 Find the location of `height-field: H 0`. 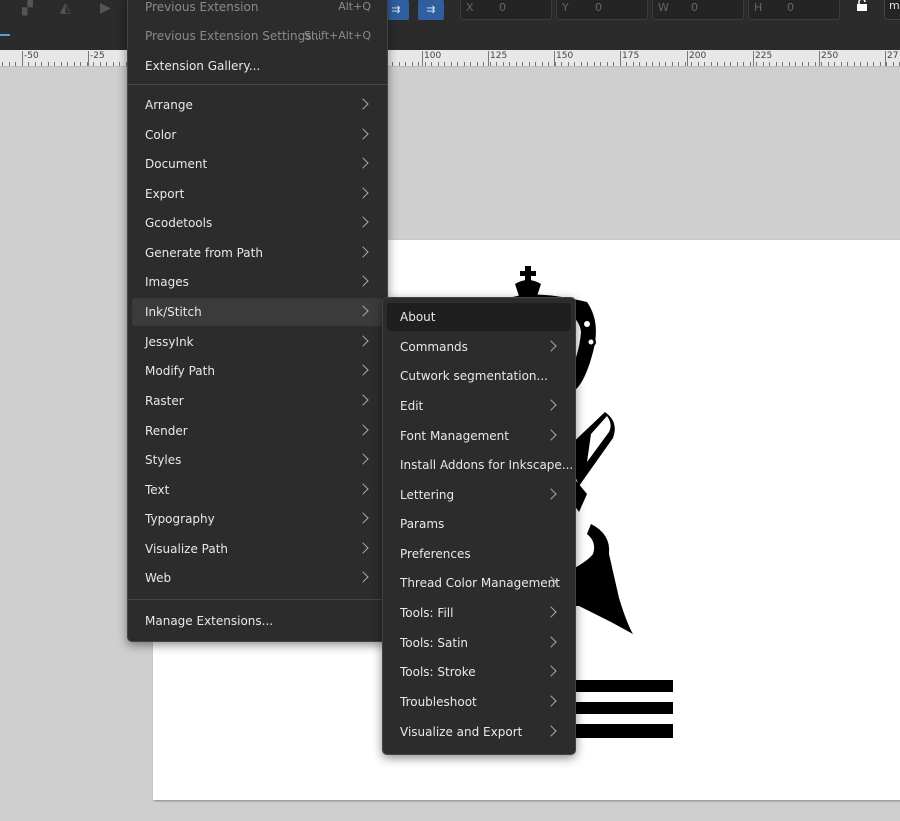

height-field: H 0 is located at coordinates (794, 10).